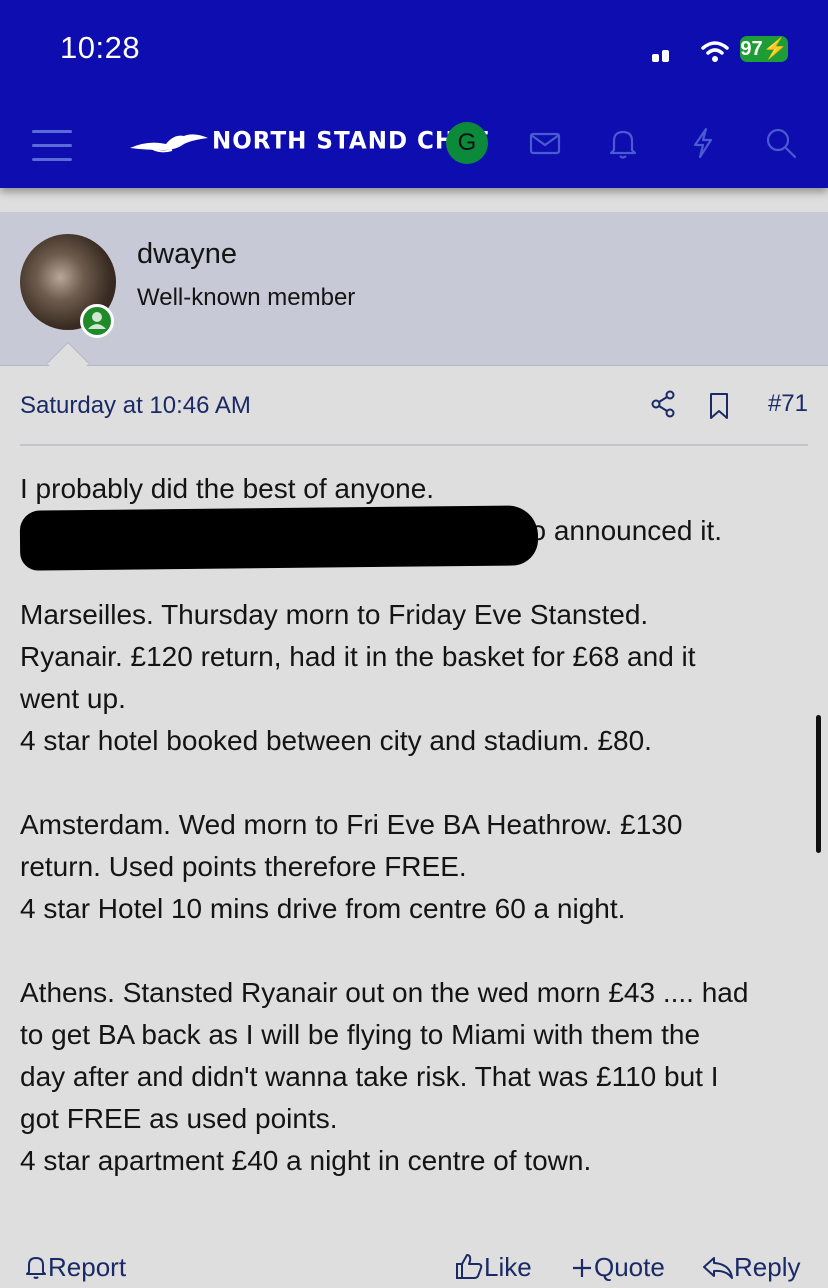 The width and height of the screenshot is (828, 1288). Describe the element at coordinates (169, 142) in the screenshot. I see `seagull-logo-icon` at that location.